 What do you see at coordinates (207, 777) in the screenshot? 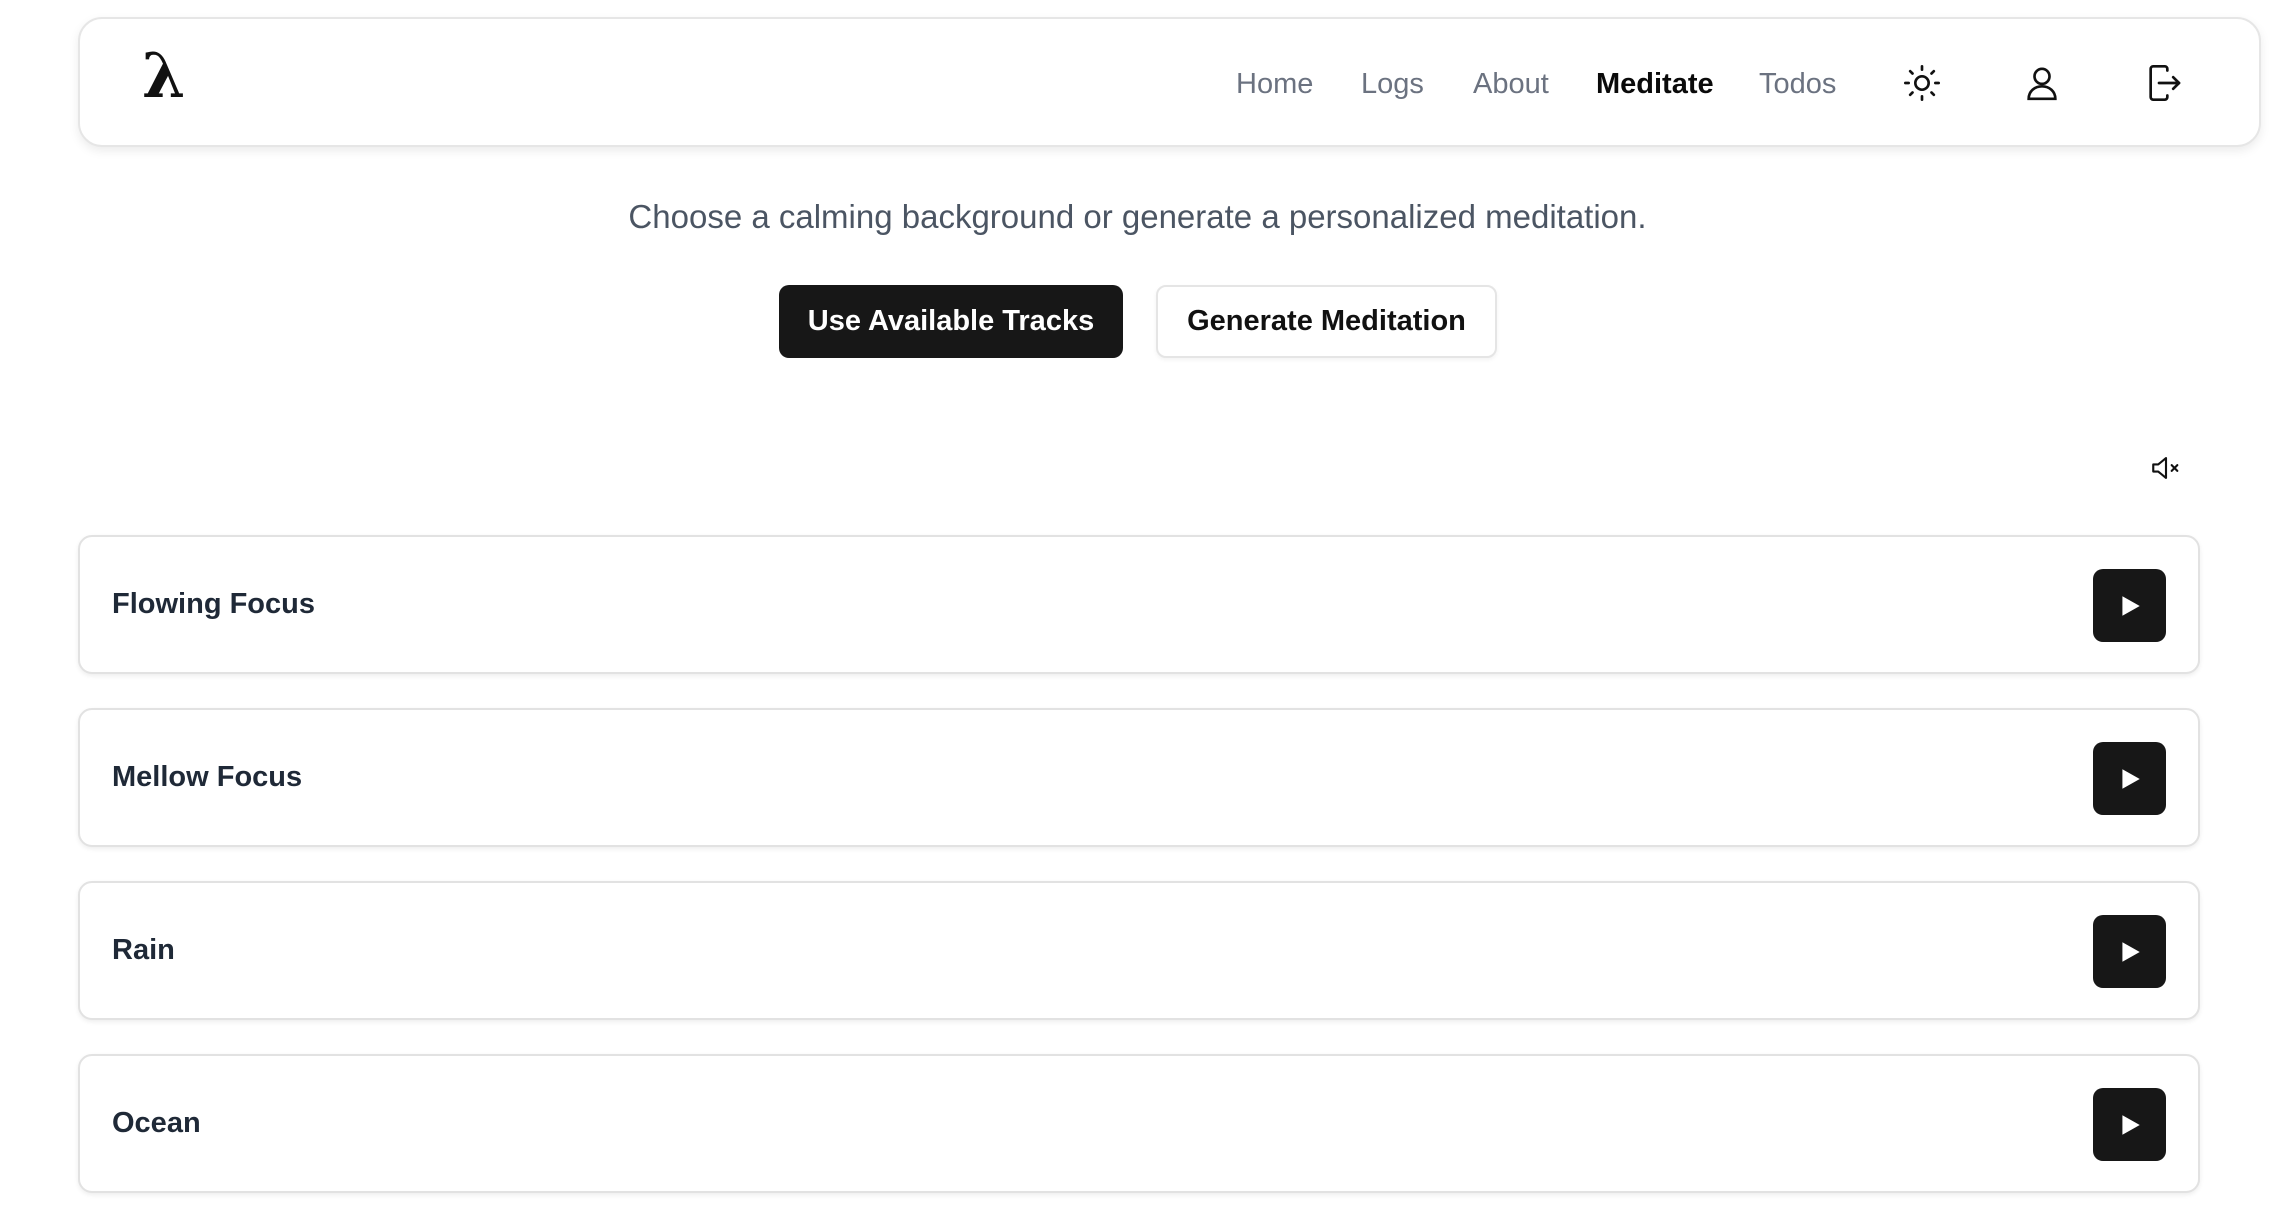
I see `track-name: Mellow Focus` at bounding box center [207, 777].